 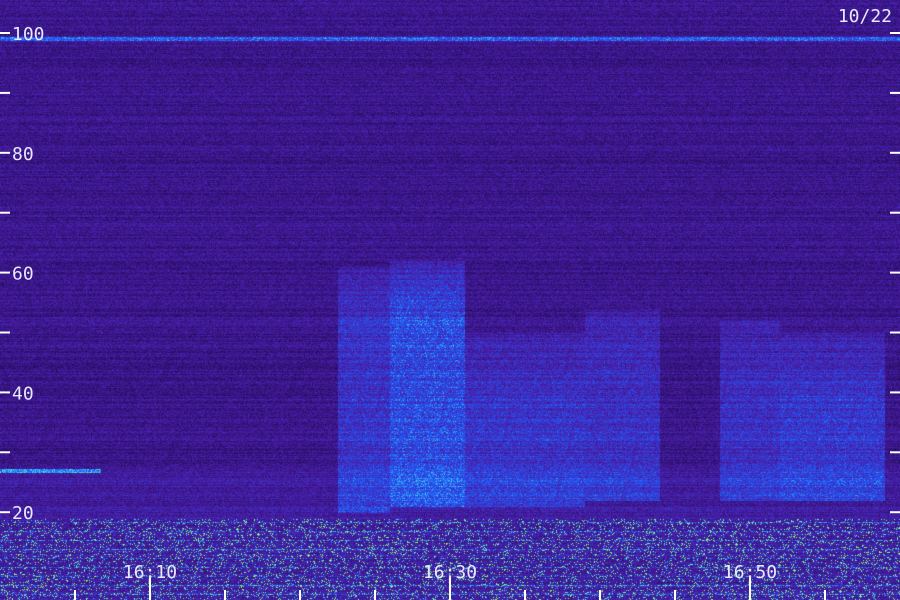 I want to click on y-tick-label: 80, so click(x=23, y=154).